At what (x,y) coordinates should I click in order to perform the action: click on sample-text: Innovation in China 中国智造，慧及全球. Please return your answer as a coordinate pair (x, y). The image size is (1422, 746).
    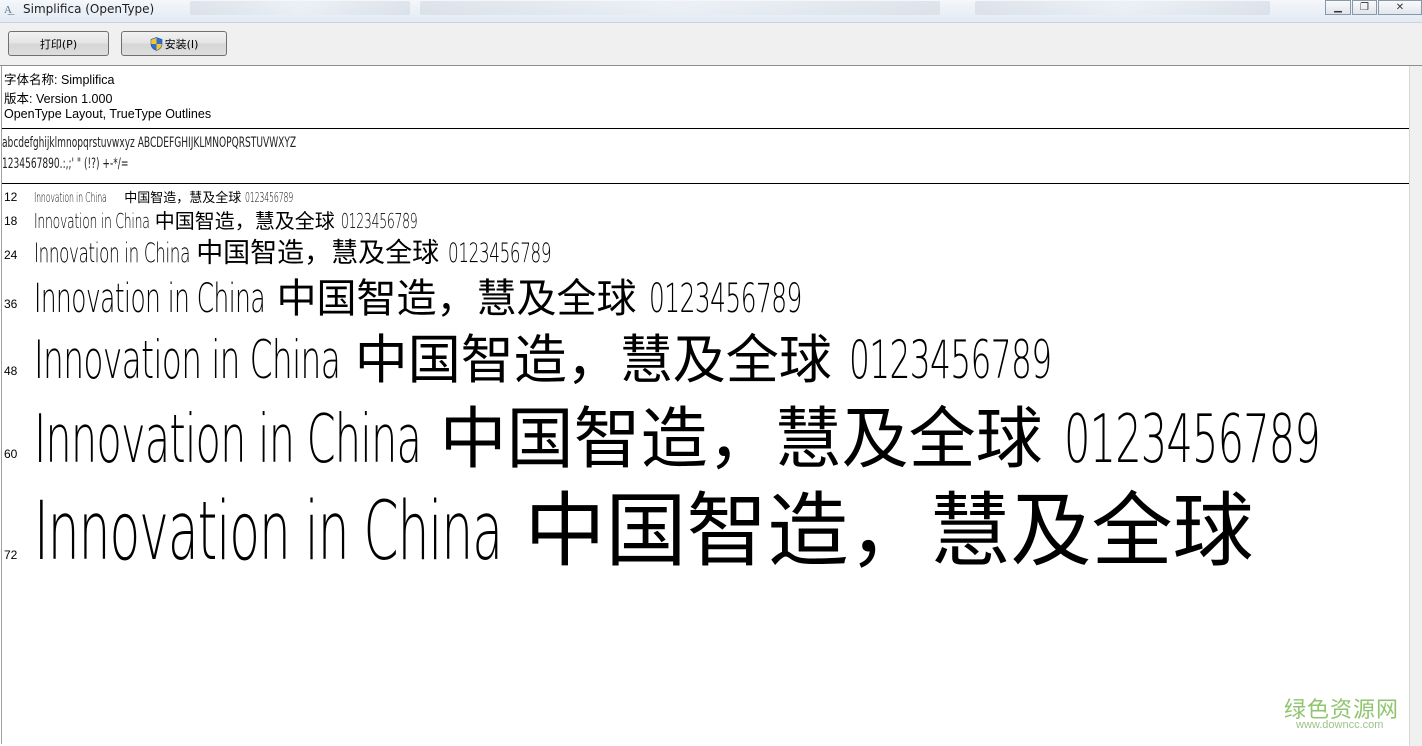
    Looking at the image, I should click on (656, 524).